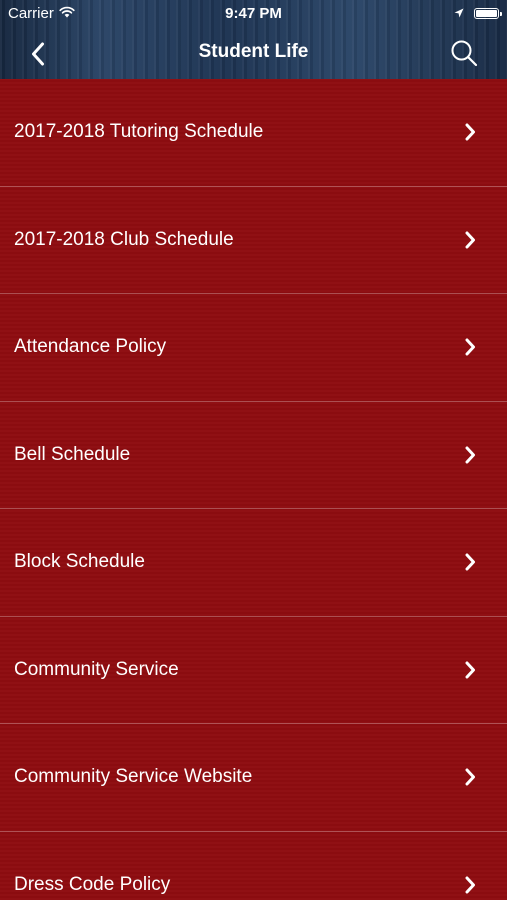 The height and width of the screenshot is (900, 507). What do you see at coordinates (253, 348) in the screenshot?
I see `list-item-attendance-policy: Attendance Policy` at bounding box center [253, 348].